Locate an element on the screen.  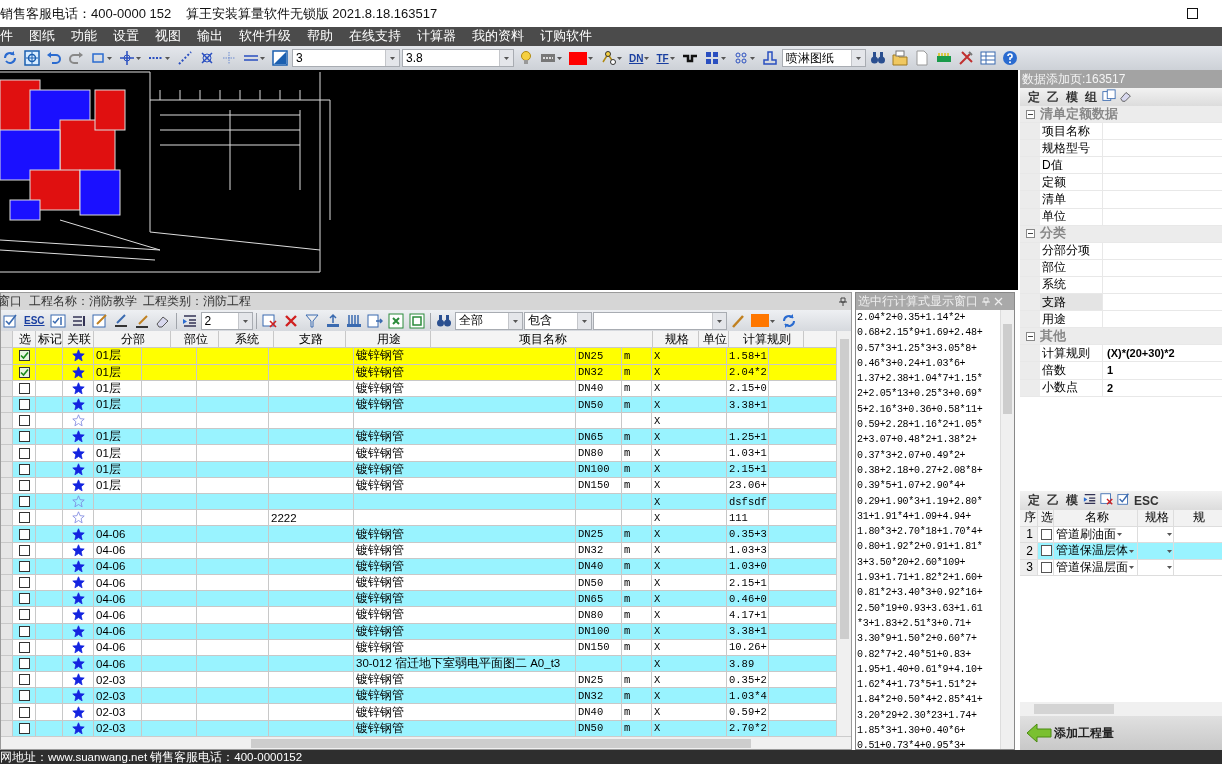
fit-view-icon is located at coordinates (32, 58).